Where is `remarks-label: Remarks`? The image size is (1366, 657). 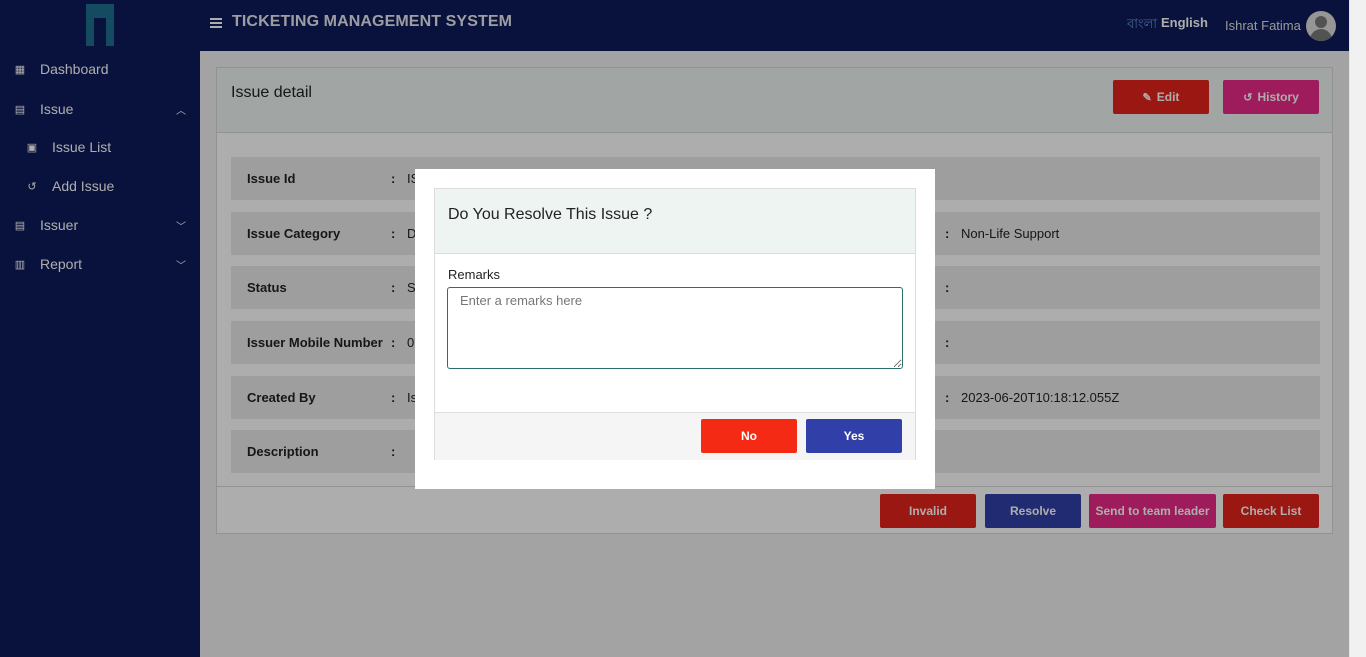 remarks-label: Remarks is located at coordinates (474, 274).